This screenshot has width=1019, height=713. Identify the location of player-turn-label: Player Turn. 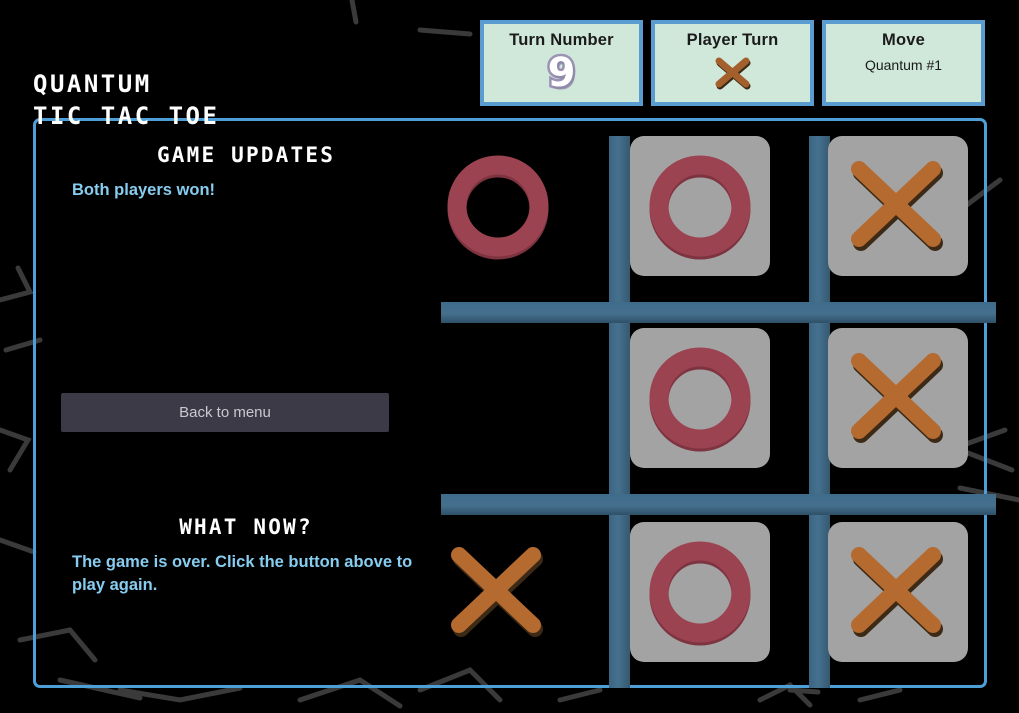
(732, 40).